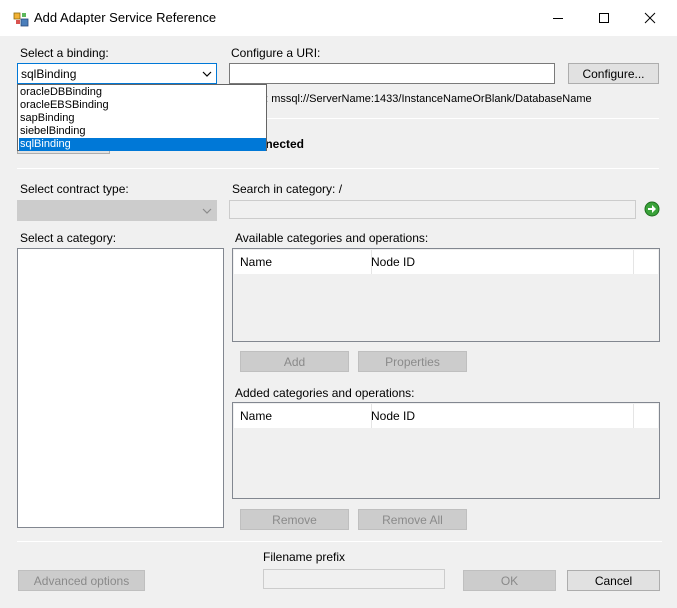 This screenshot has height=608, width=677. What do you see at coordinates (276, 53) in the screenshot?
I see `uri-label: Configure a URI:` at bounding box center [276, 53].